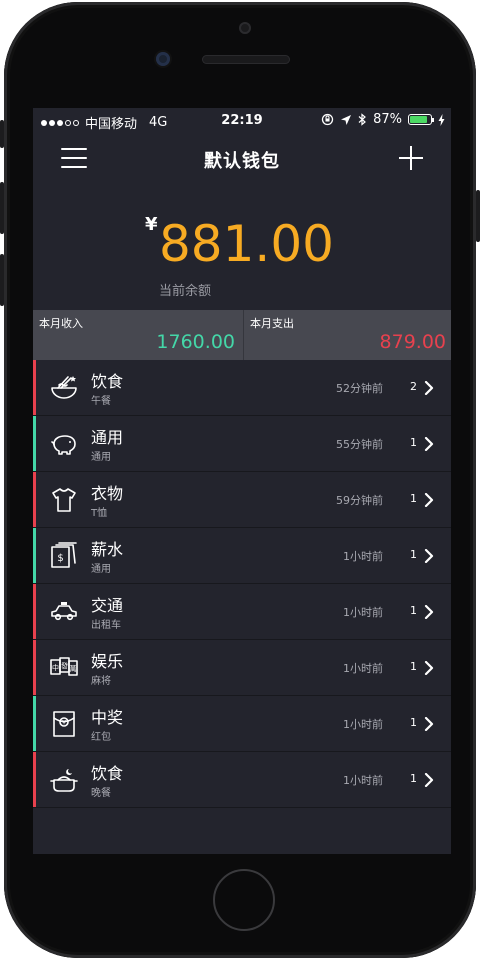  I want to click on svg-text: 發, so click(64, 665).